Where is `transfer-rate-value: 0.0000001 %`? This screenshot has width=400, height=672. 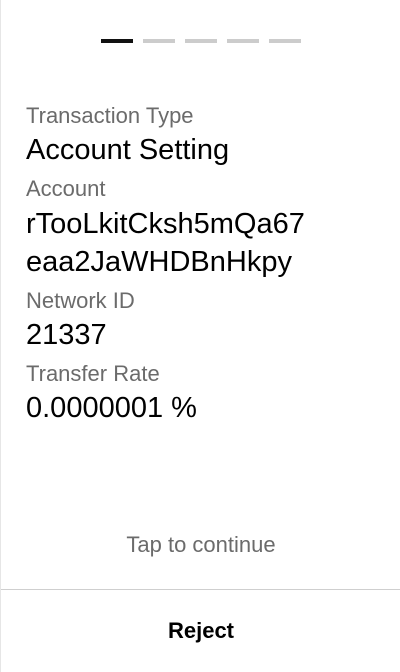
transfer-rate-value: 0.0000001 % is located at coordinates (111, 408).